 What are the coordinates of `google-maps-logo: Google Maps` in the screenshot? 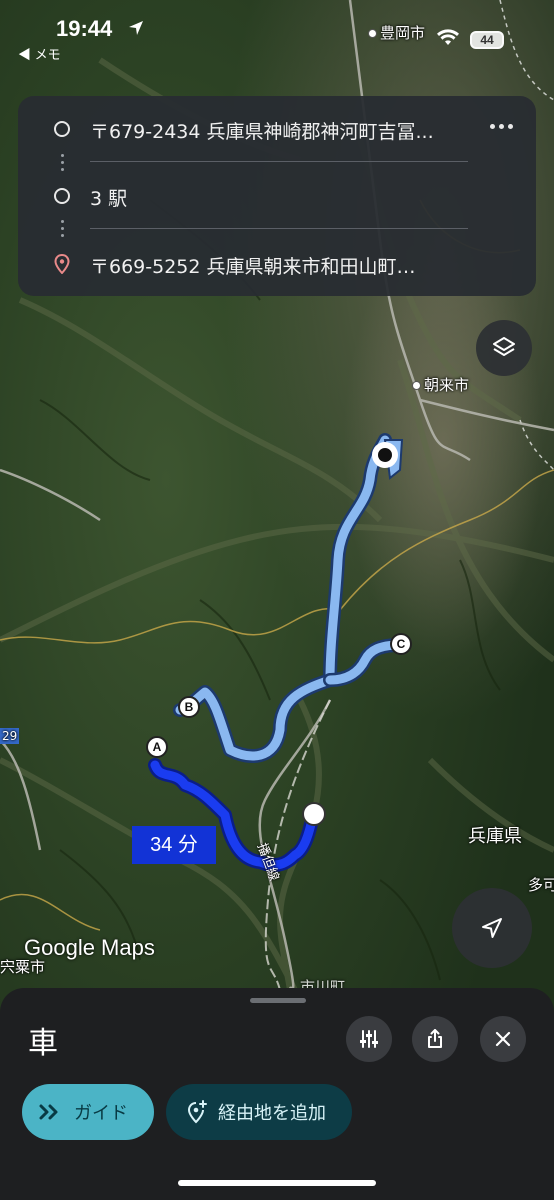 It's located at (89, 947).